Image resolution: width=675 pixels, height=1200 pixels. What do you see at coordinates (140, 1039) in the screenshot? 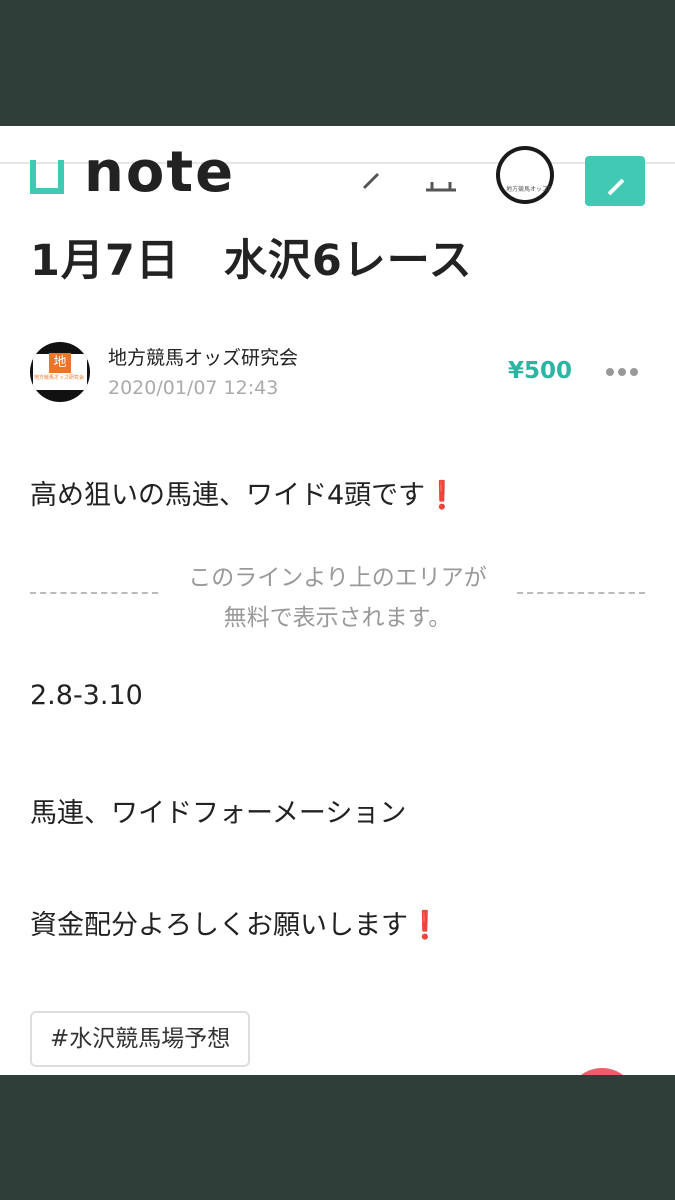
I see `hashtag-chip: #水沢競馬場予想` at bounding box center [140, 1039].